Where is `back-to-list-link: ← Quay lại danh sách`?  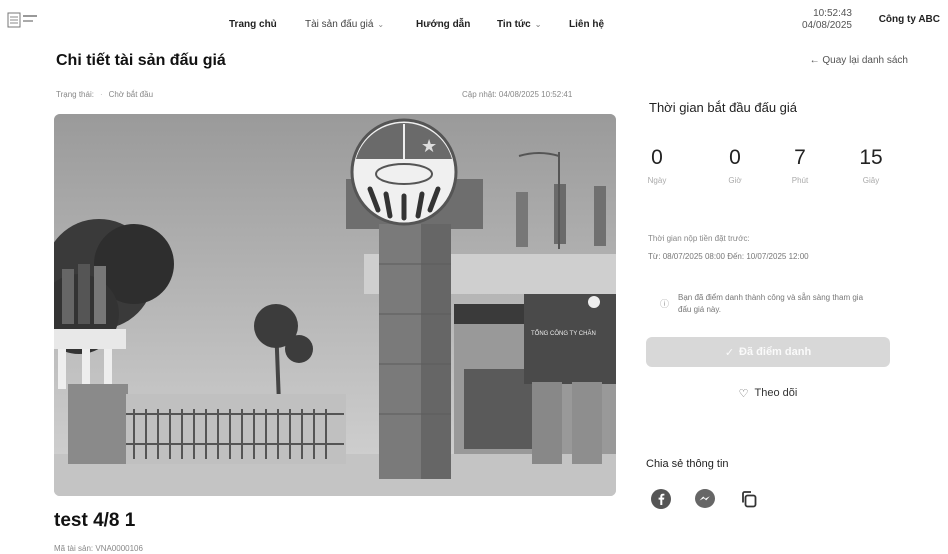 back-to-list-link: ← Quay lại danh sách is located at coordinates (859, 60).